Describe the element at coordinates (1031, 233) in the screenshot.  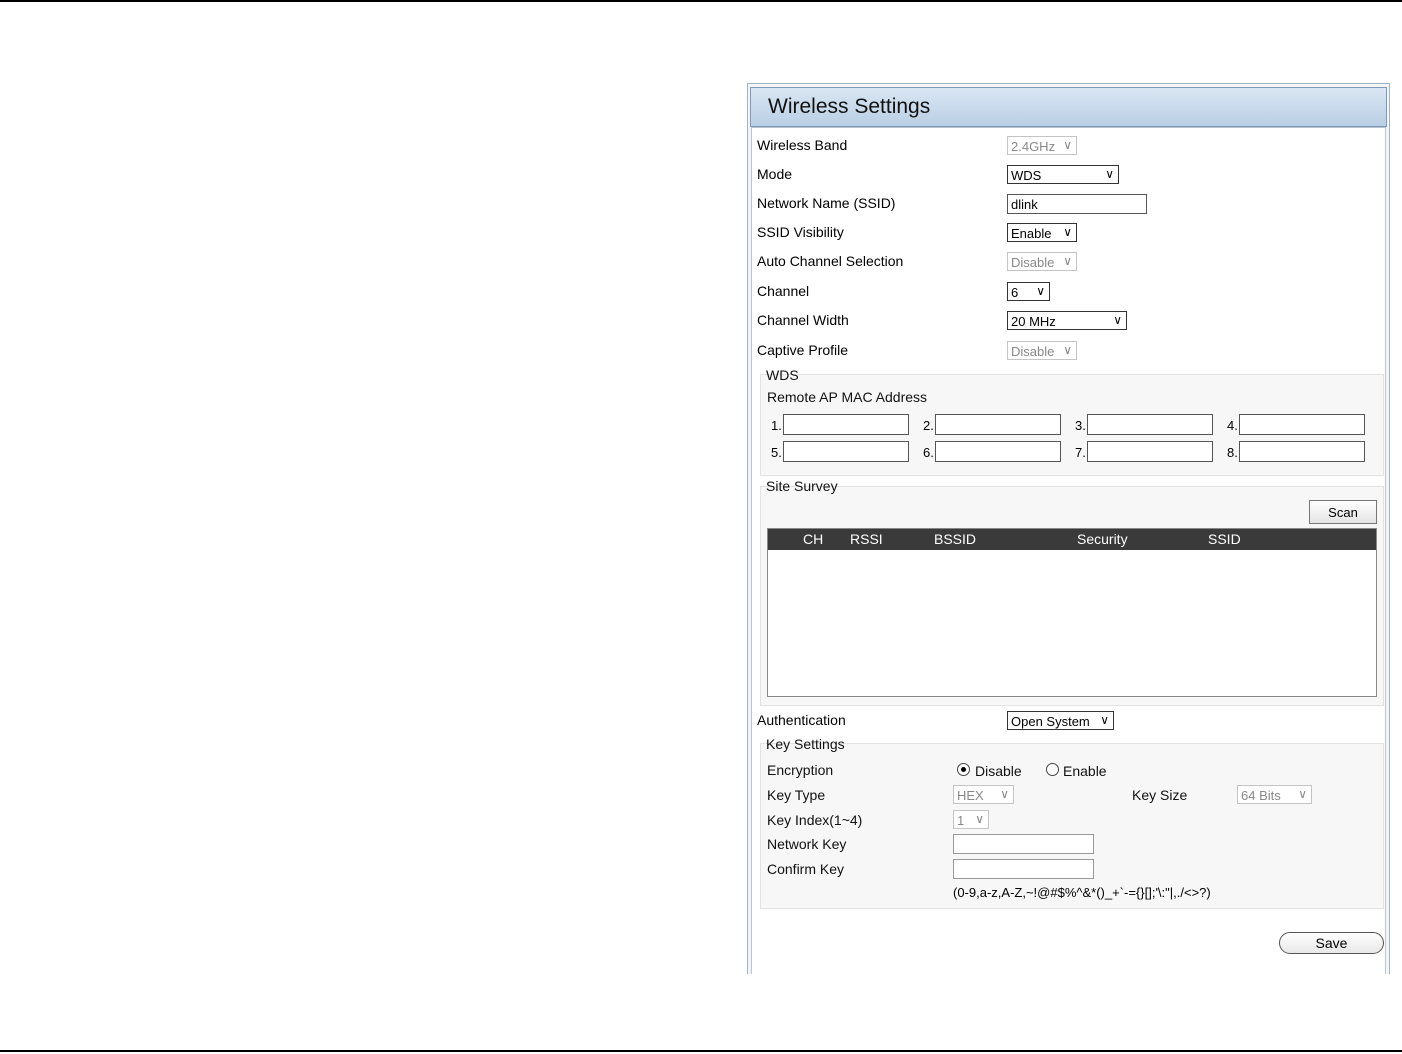
I see `ssid-visibility-value: Enable` at that location.